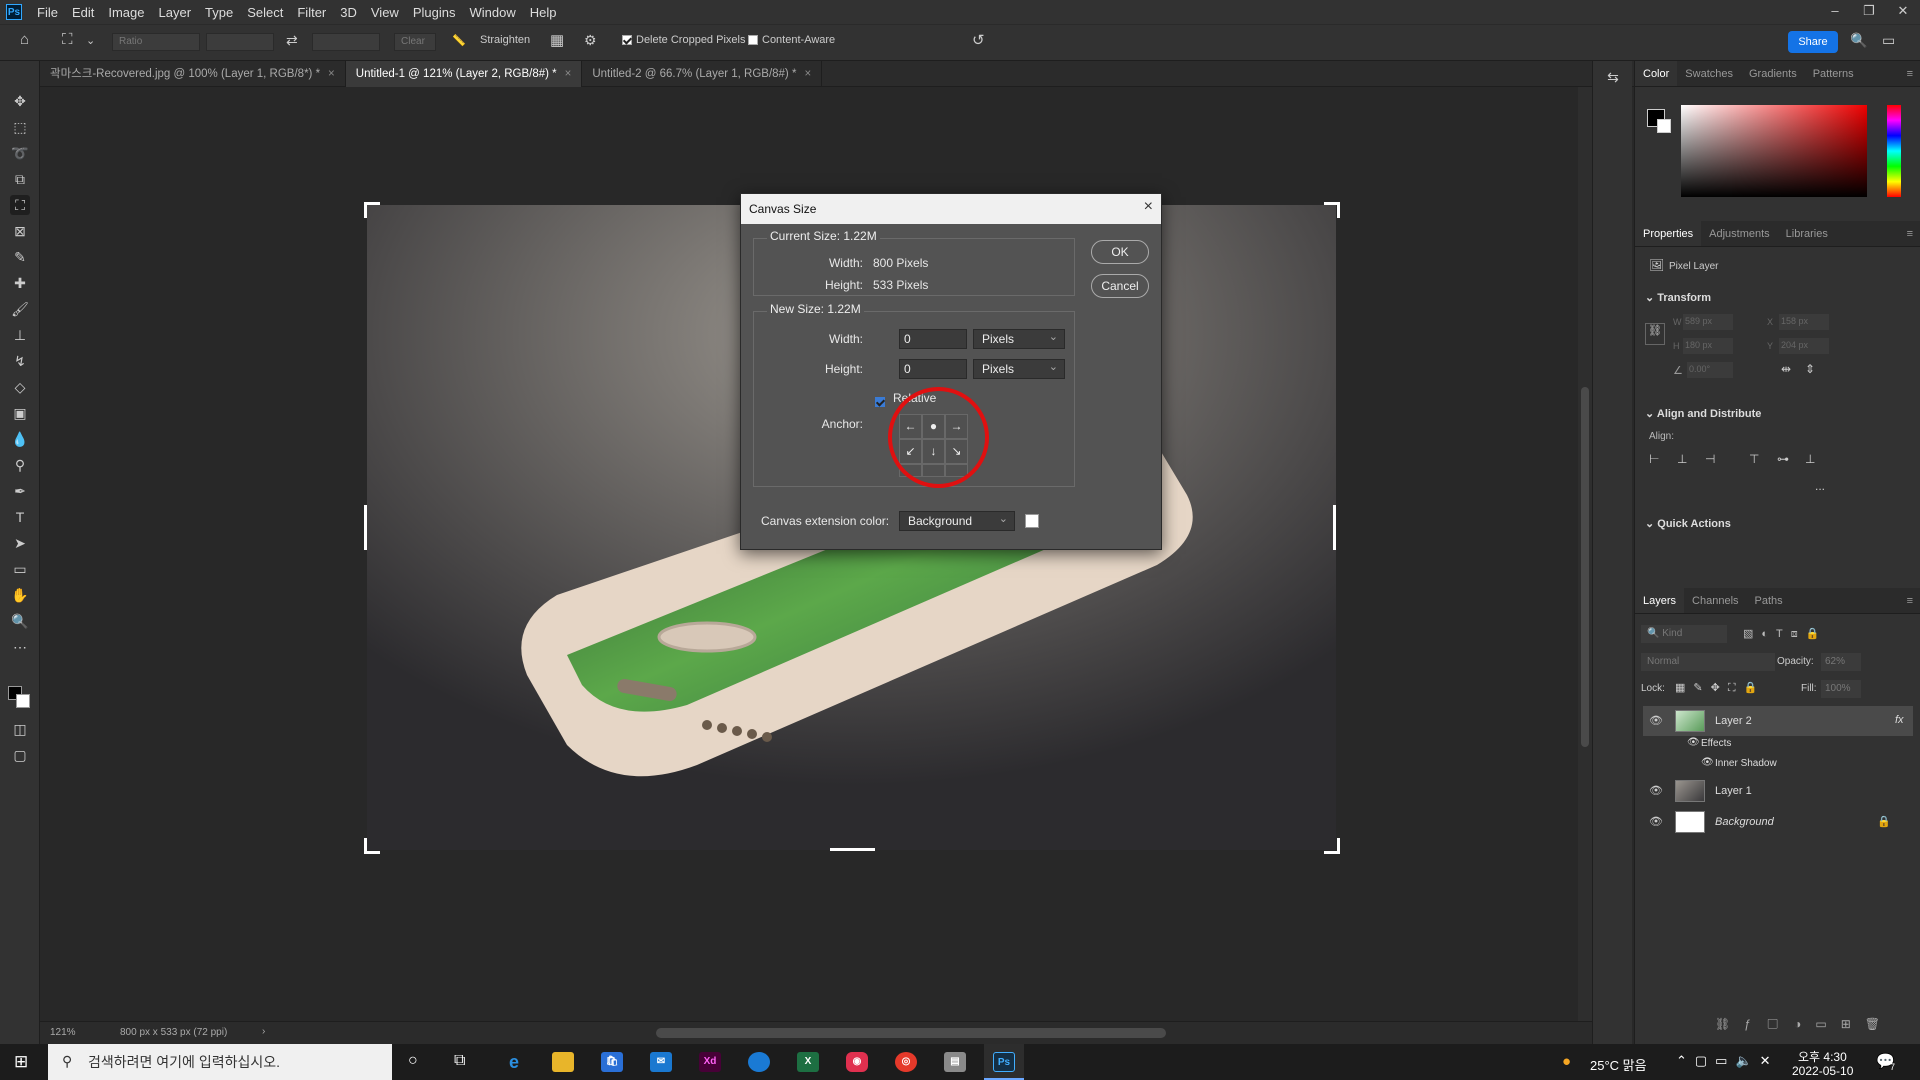  Describe the element at coordinates (459, 40) in the screenshot. I see `straighten-icon: 📏` at that location.